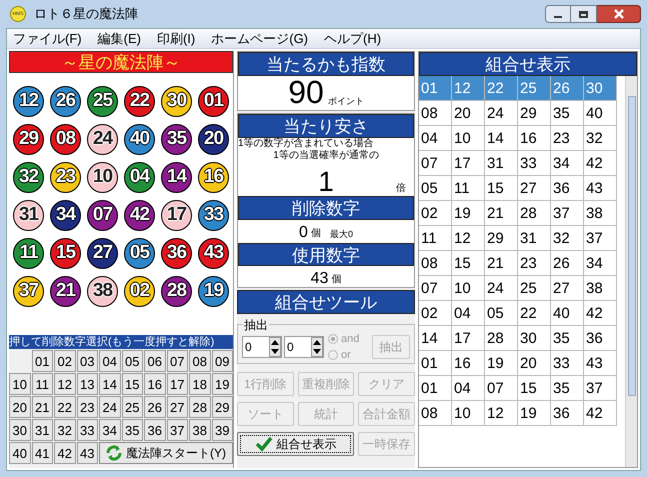  What do you see at coordinates (155, 407) in the screenshot?
I see `number-button: 26` at bounding box center [155, 407].